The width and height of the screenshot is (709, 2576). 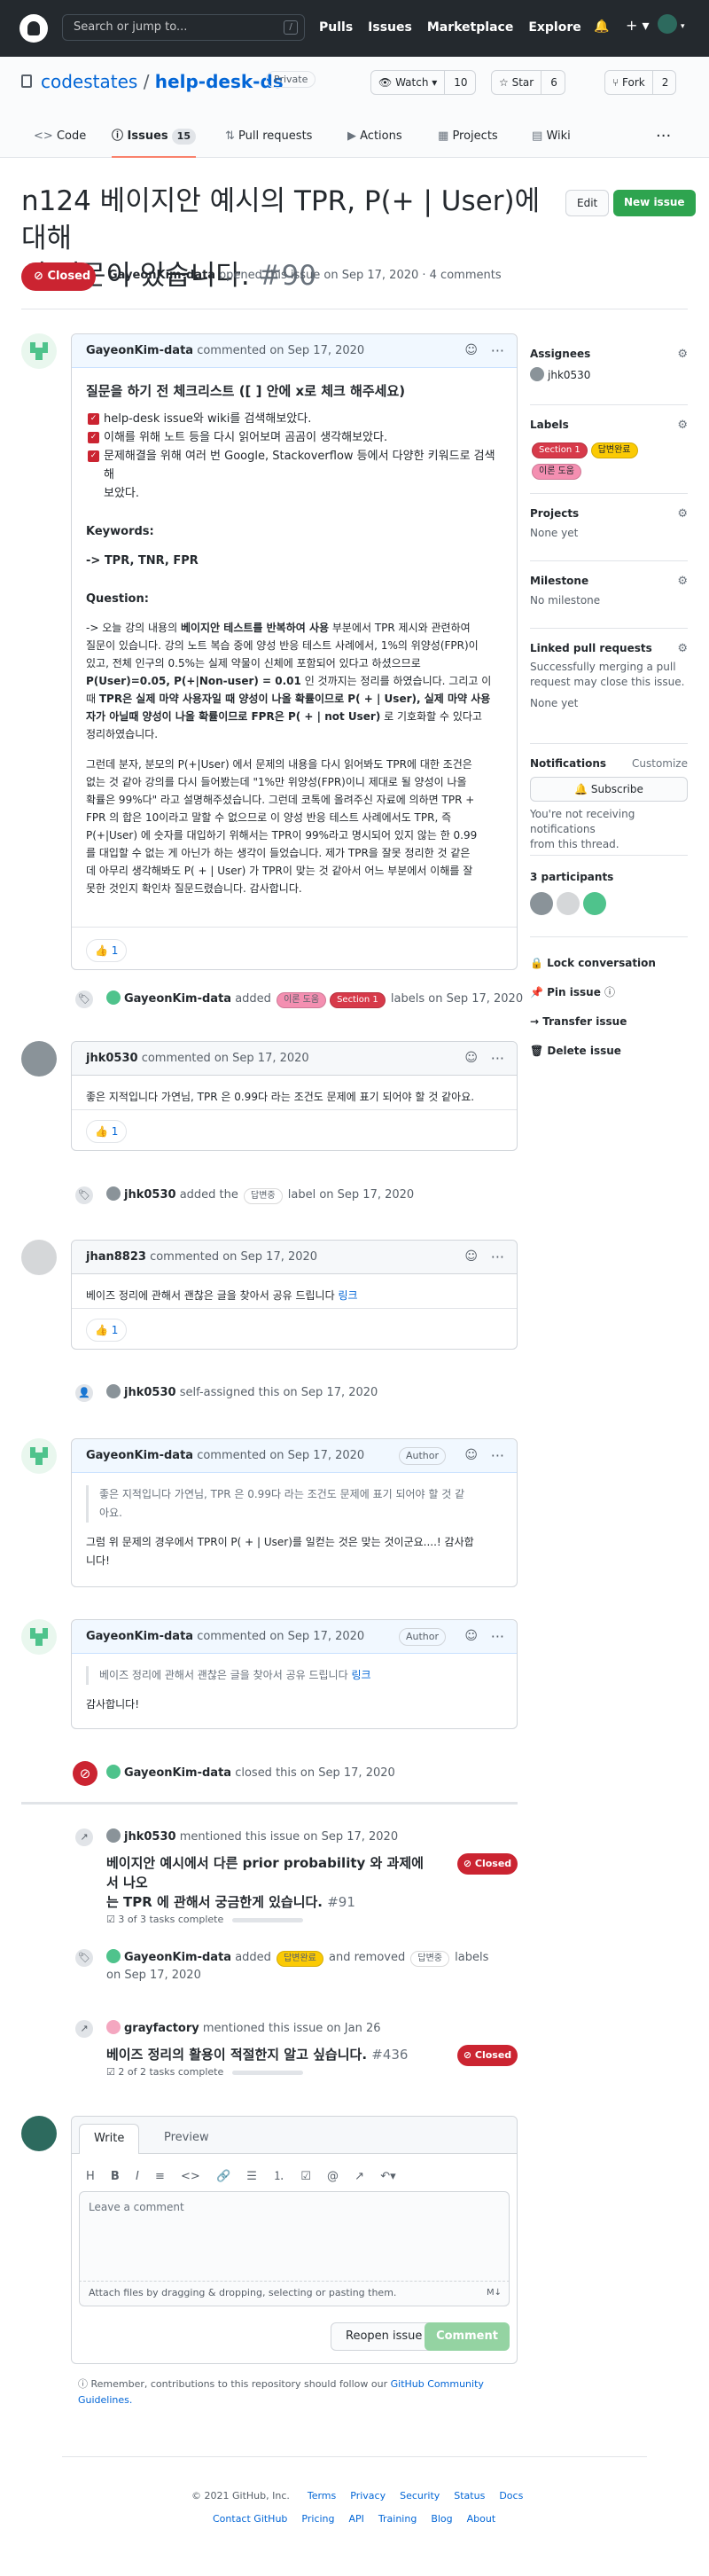 What do you see at coordinates (469, 2496) in the screenshot?
I see `footer-link: Status` at bounding box center [469, 2496].